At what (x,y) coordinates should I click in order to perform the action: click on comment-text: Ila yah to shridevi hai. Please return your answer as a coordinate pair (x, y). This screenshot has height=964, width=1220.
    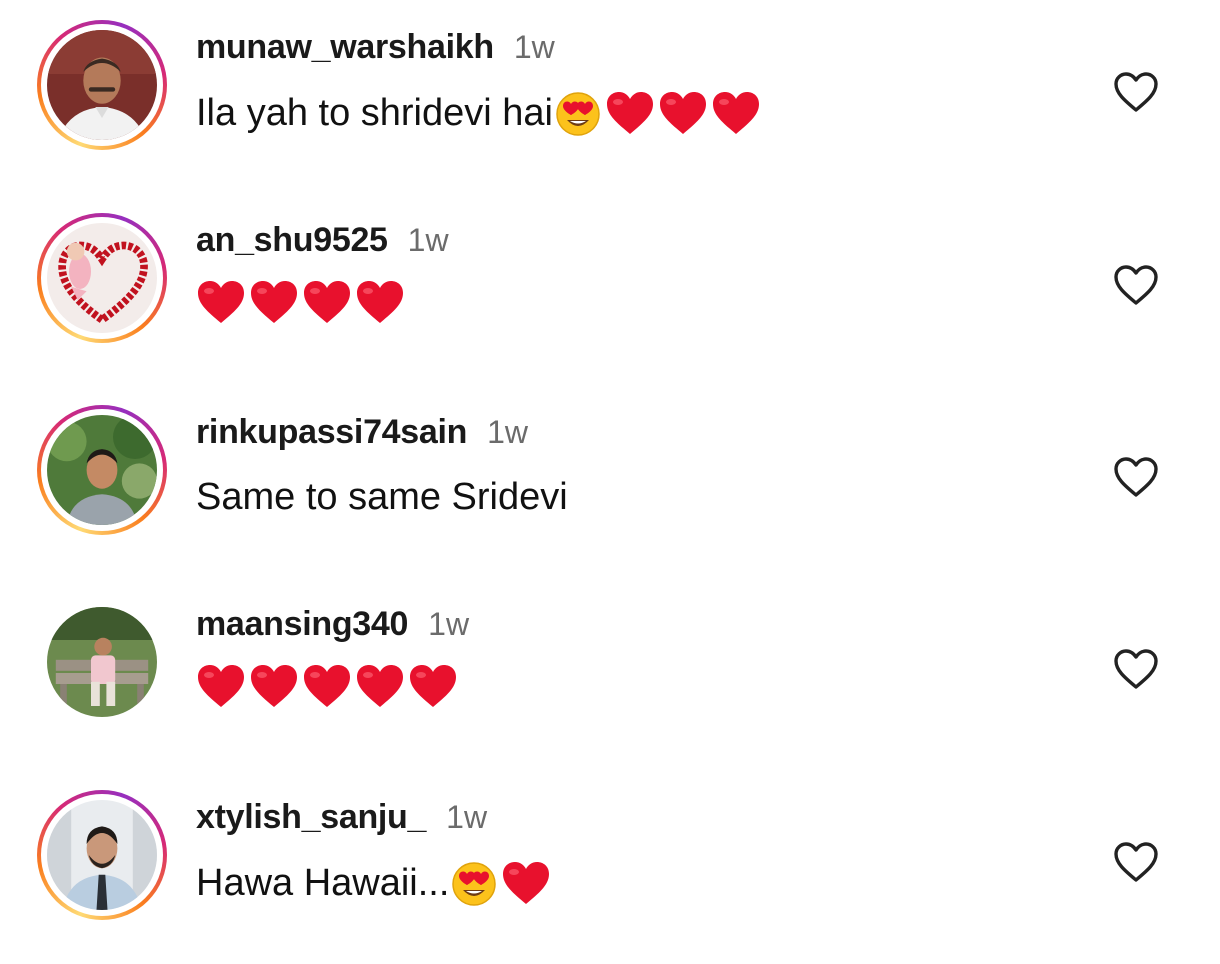
    Looking at the image, I should click on (480, 113).